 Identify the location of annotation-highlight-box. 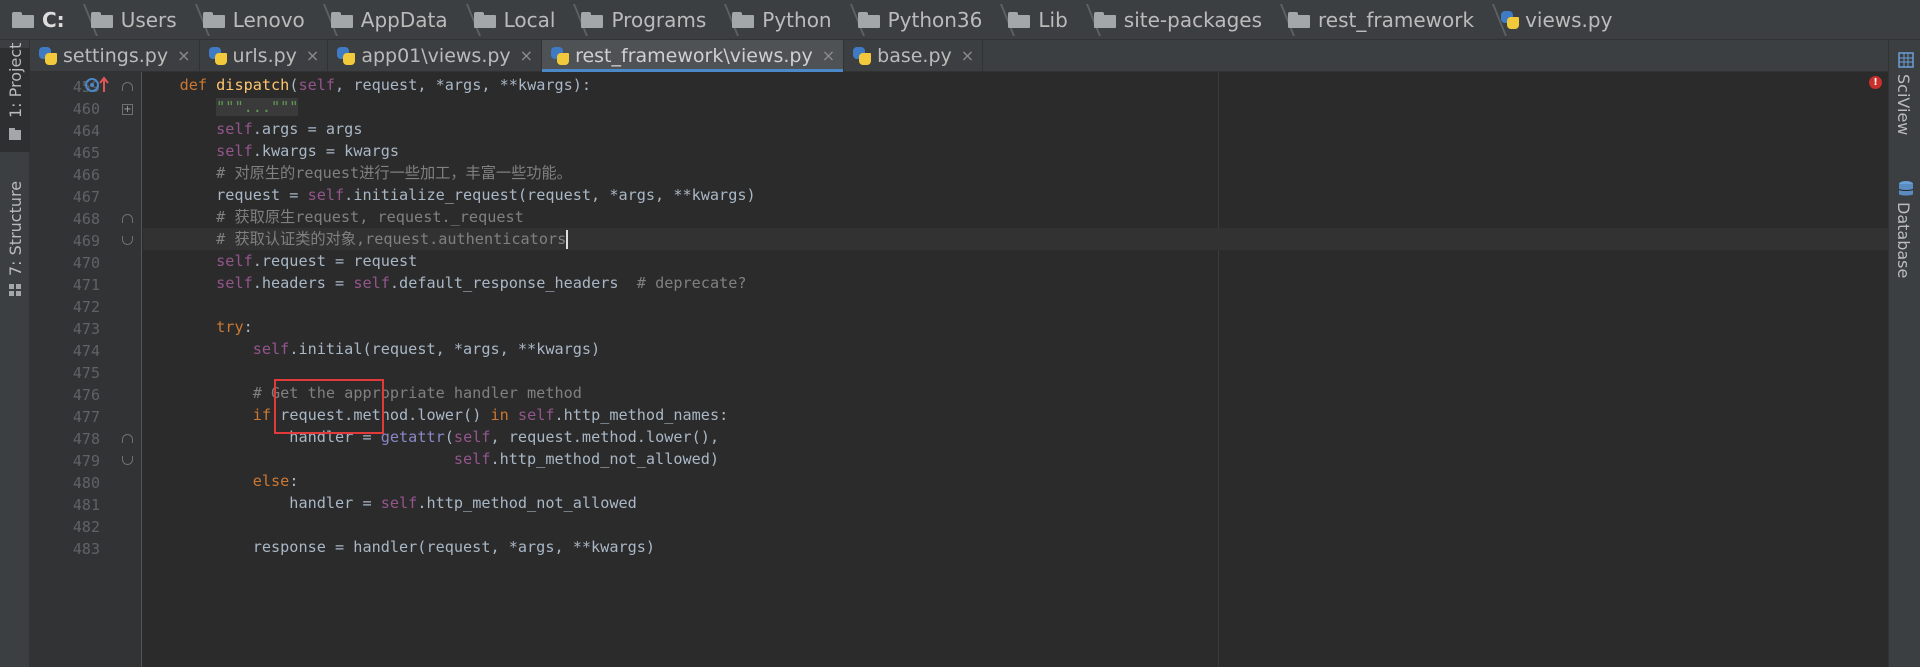
(329, 406).